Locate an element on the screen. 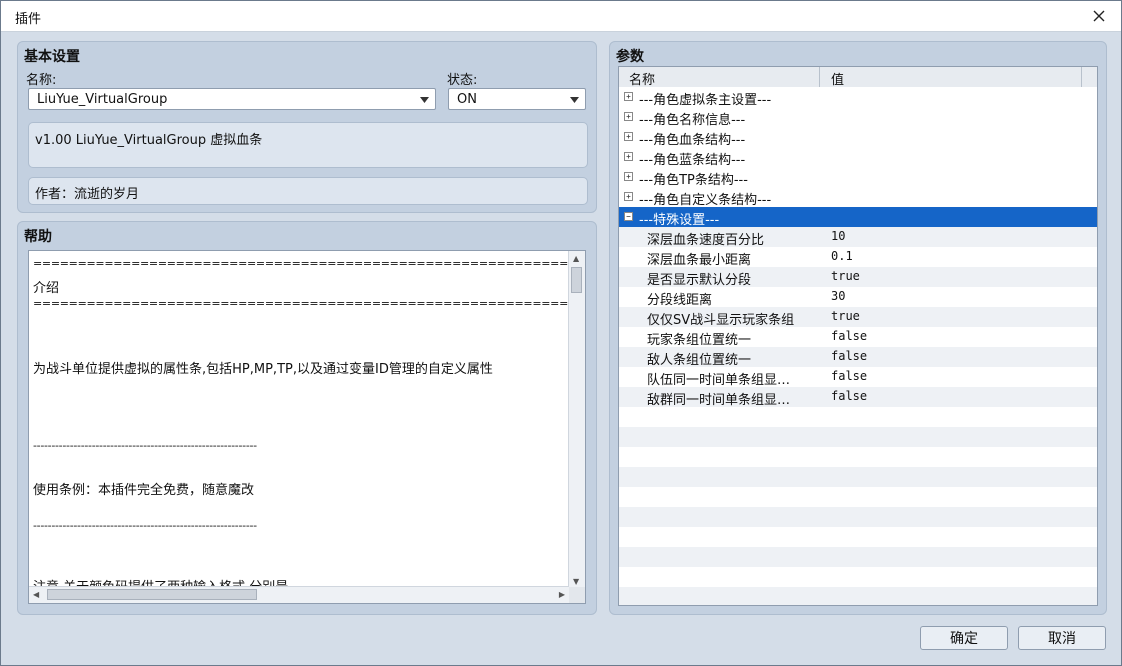 This screenshot has width=1122, height=666. param-row: 分段线距离 30 is located at coordinates (858, 297).